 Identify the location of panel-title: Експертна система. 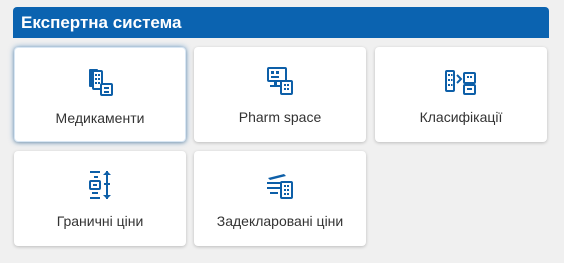
(101, 22).